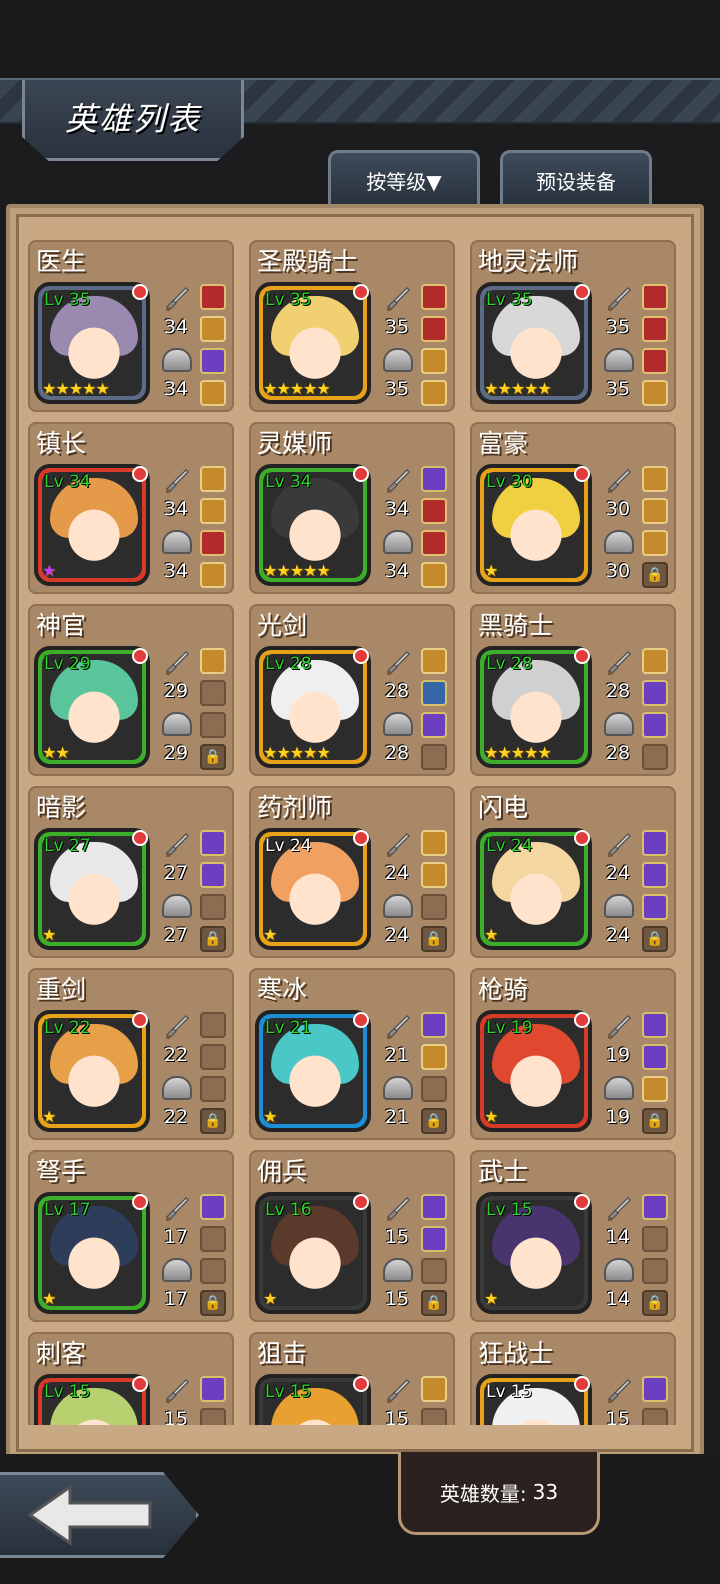  I want to click on hero-card: 灵媒师 Lv 34 ★★★★★ 34 34, so click(352, 508).